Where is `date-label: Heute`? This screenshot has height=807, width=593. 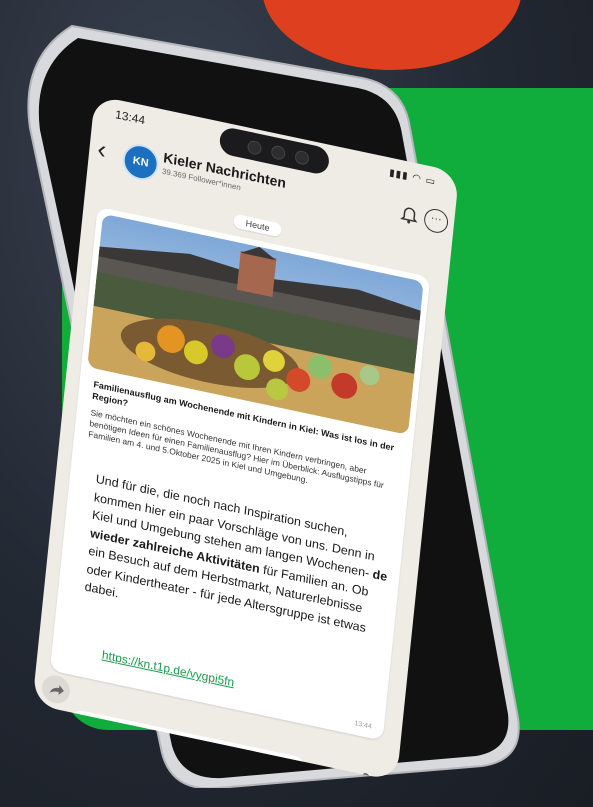
date-label: Heute is located at coordinates (258, 225).